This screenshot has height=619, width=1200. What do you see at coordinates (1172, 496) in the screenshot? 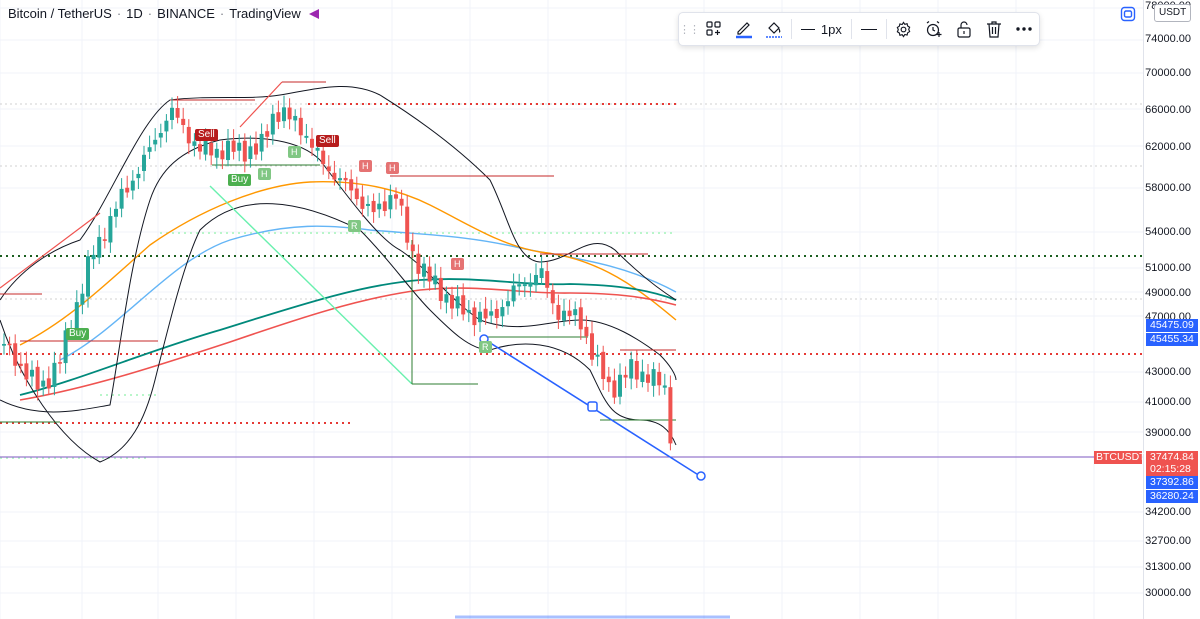
I see `price-tag: 36280.24` at bounding box center [1172, 496].